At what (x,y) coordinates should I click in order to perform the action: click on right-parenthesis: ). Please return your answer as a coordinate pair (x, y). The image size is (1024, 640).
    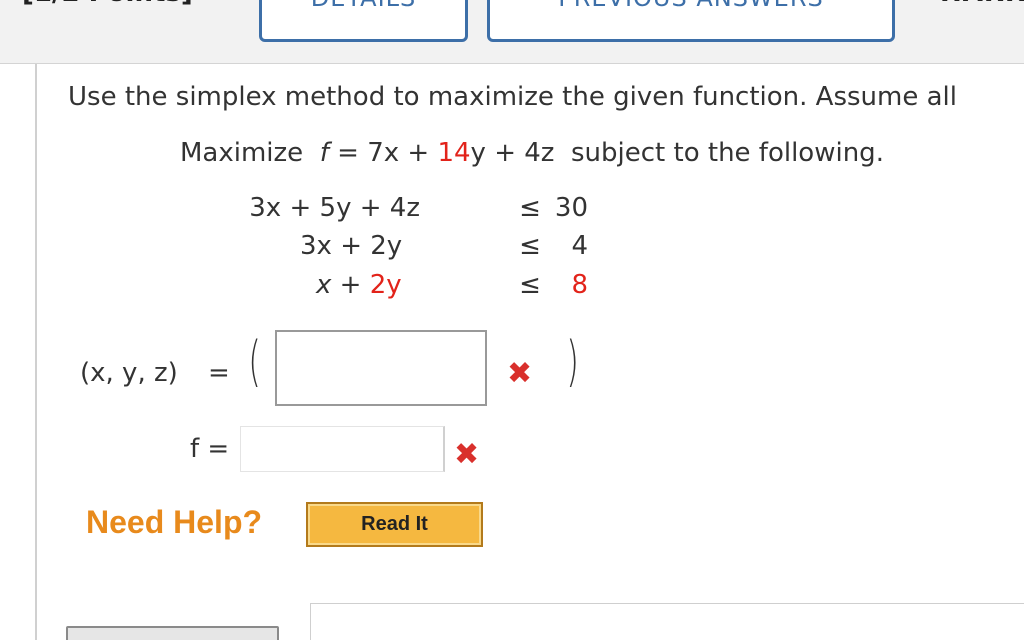
    Looking at the image, I should click on (572, 361).